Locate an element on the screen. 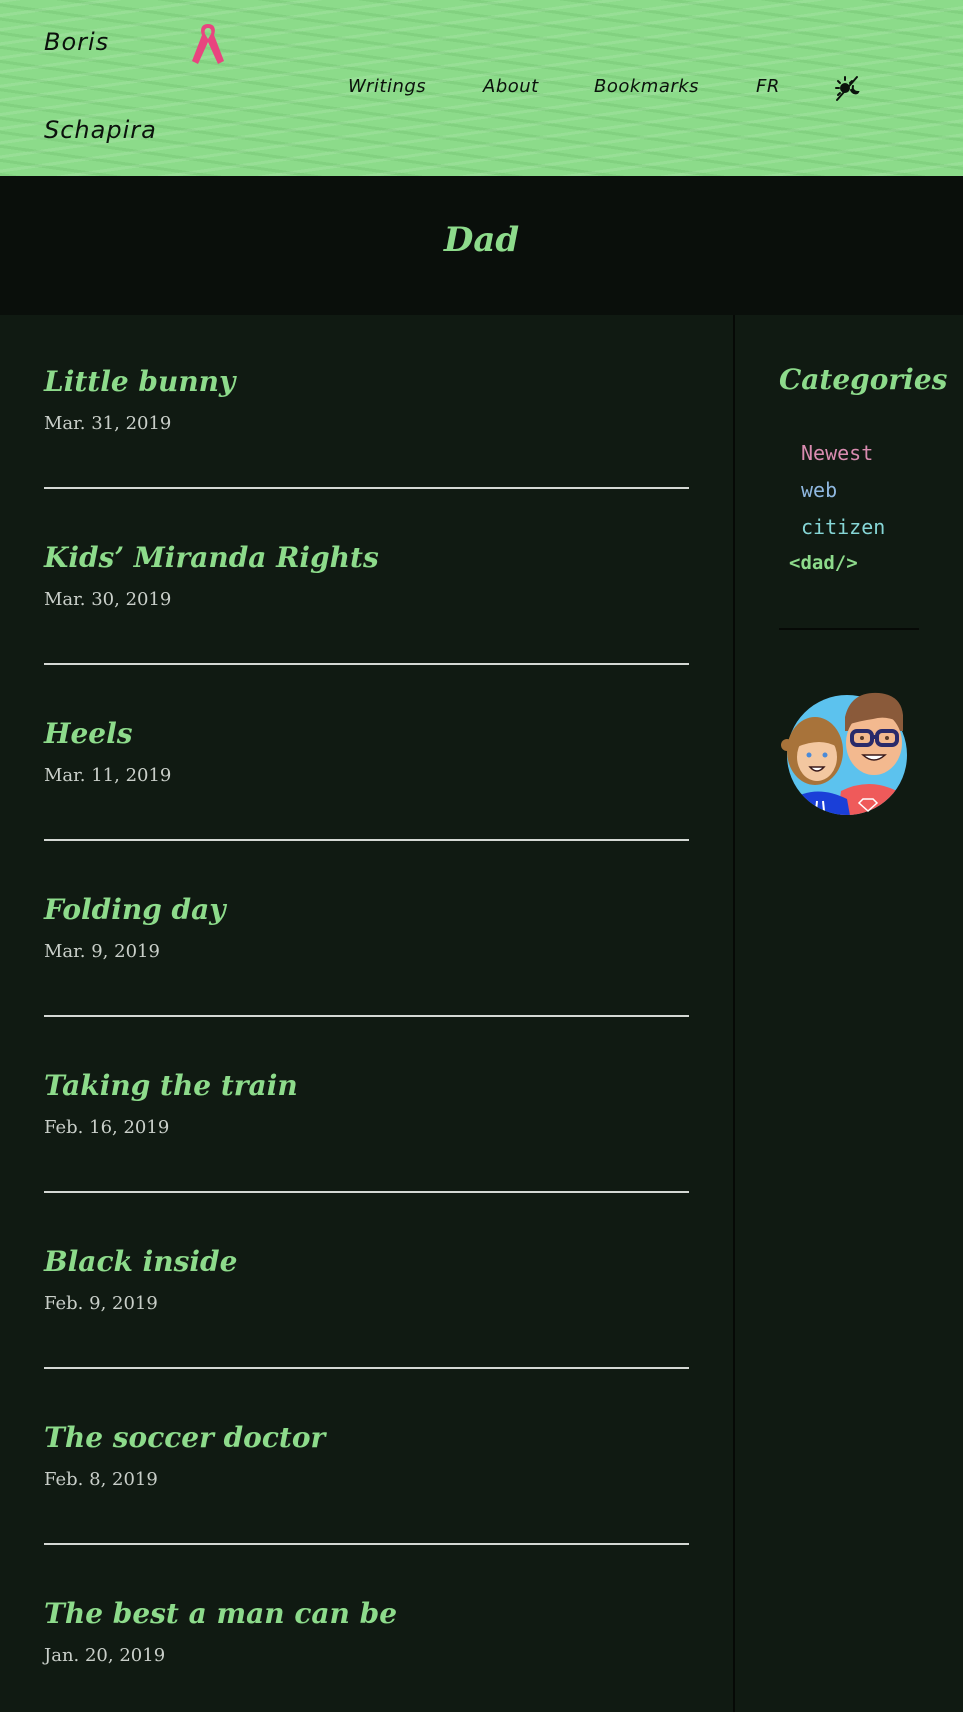 The height and width of the screenshot is (1712, 963). post-item: The soccer doctor Feb. 8, 2019 is located at coordinates (366, 1483).